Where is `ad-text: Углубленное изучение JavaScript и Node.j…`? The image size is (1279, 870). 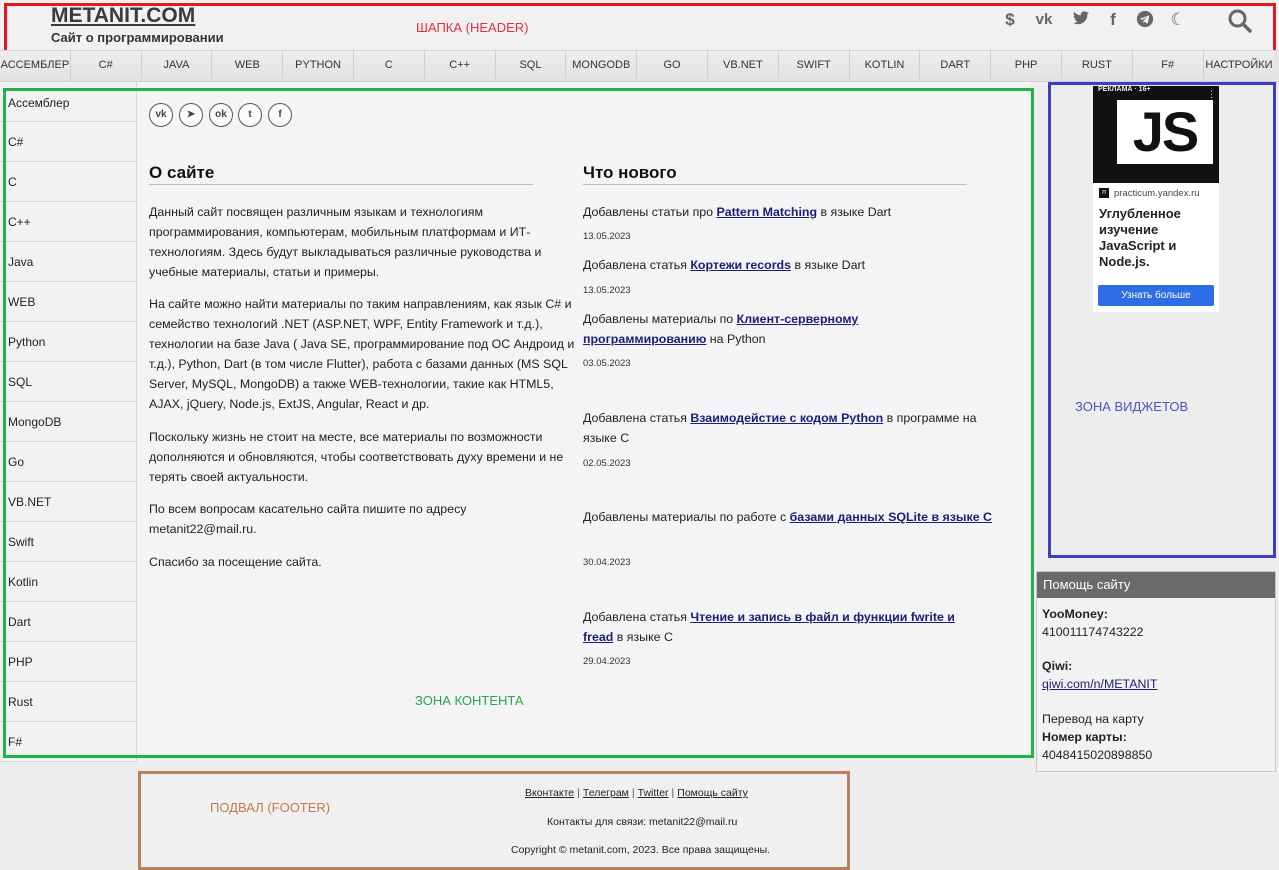
ad-text: Углубленное изучение JavaScript и Node.j… is located at coordinates (1155, 238).